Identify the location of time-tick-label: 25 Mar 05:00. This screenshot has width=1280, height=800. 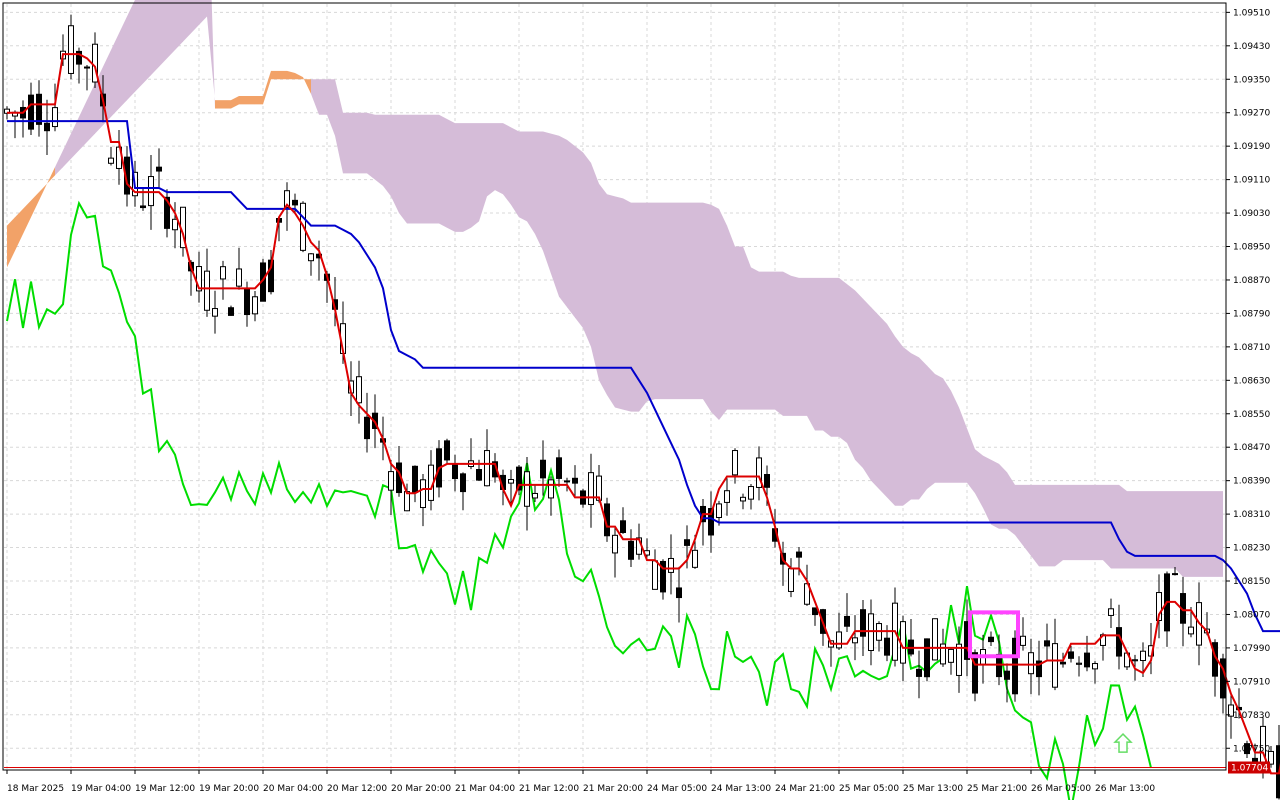
(869, 789).